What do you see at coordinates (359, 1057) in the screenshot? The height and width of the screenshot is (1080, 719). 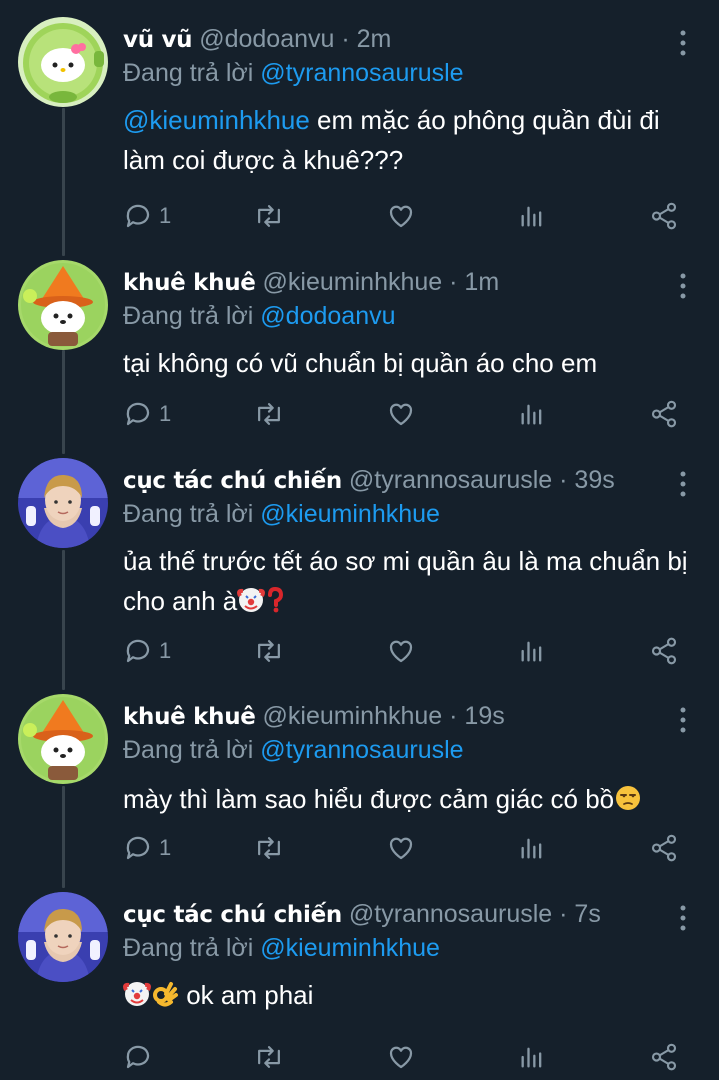 I see `action-bar` at bounding box center [359, 1057].